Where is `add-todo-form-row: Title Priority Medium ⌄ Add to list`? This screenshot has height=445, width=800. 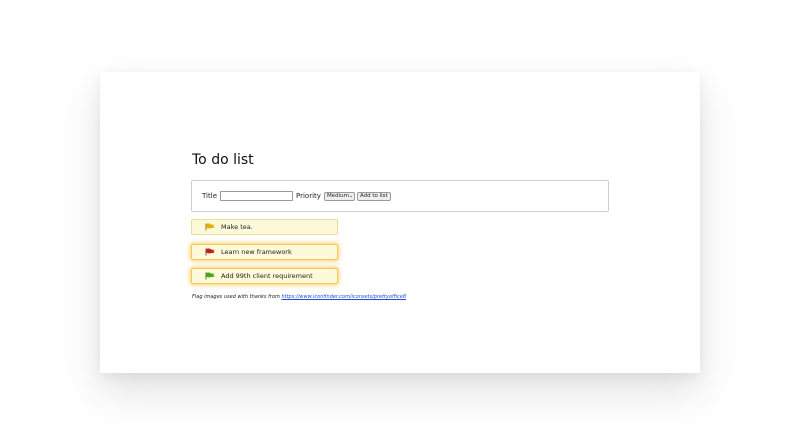
add-todo-form-row: Title Priority Medium ⌄ Add to list is located at coordinates (296, 196).